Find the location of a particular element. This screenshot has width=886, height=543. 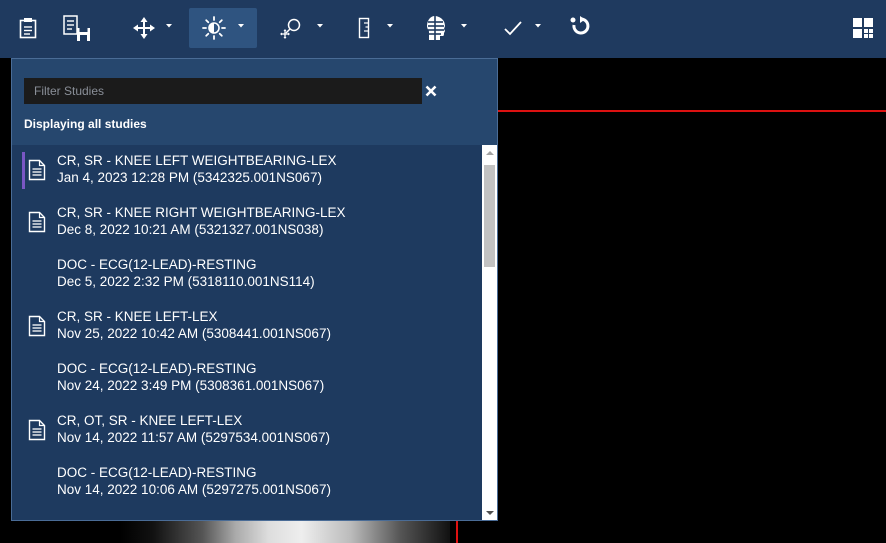

pan-tool-button is located at coordinates (144, 28).